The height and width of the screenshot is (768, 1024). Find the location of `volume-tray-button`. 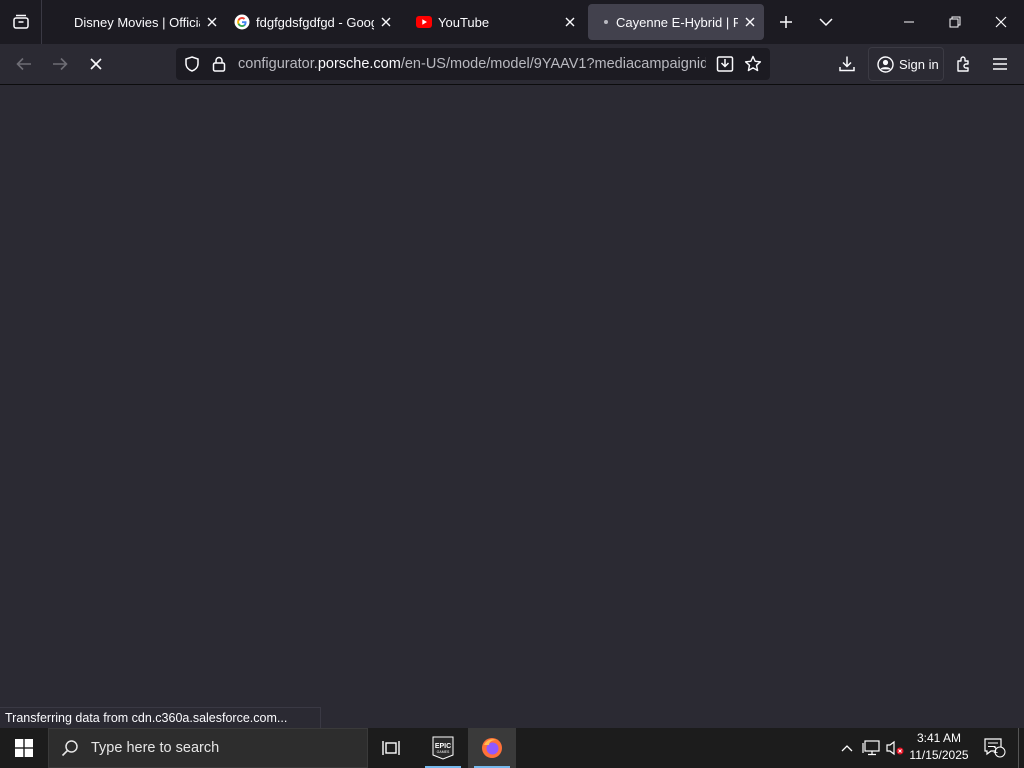

volume-tray-button is located at coordinates (895, 748).